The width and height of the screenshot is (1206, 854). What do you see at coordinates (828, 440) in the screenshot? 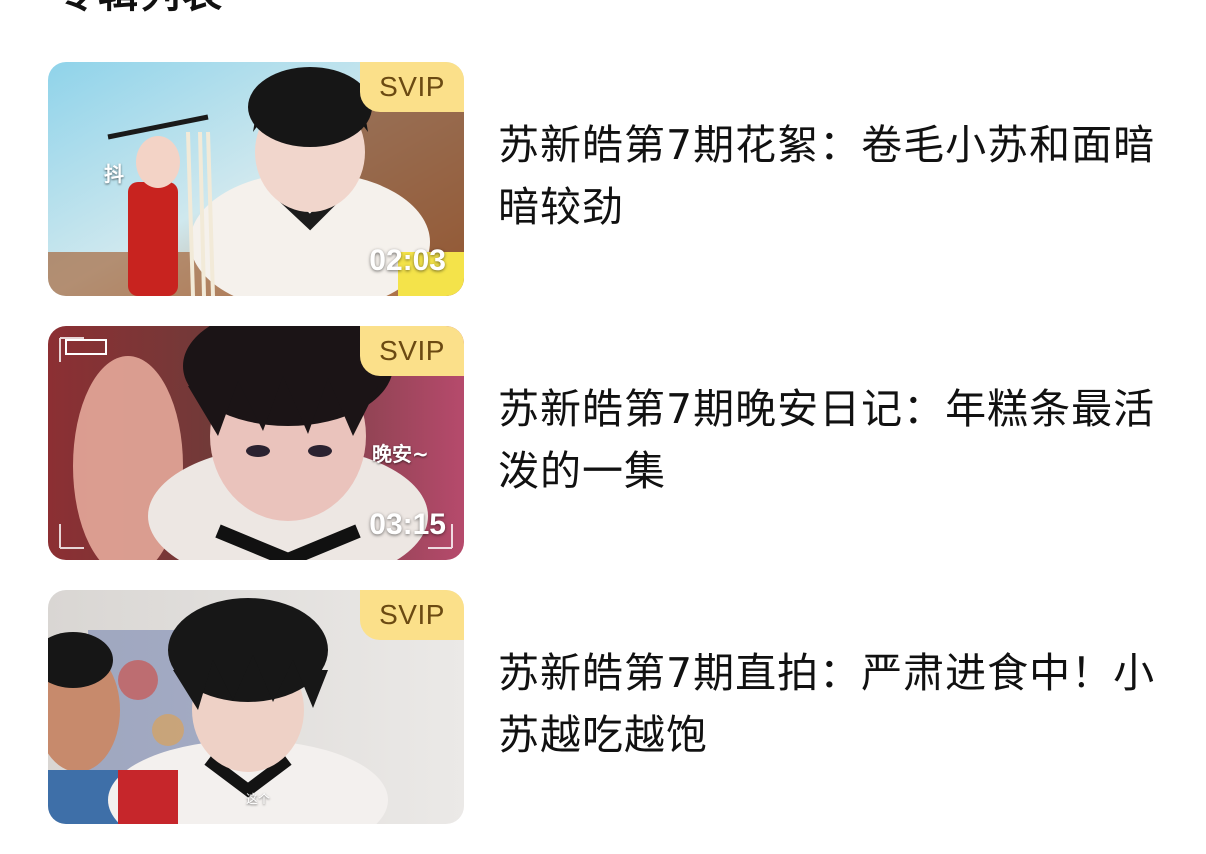
I see `video-title: 苏新皓第7期晚安日记：年糕条最活泼的一集` at bounding box center [828, 440].